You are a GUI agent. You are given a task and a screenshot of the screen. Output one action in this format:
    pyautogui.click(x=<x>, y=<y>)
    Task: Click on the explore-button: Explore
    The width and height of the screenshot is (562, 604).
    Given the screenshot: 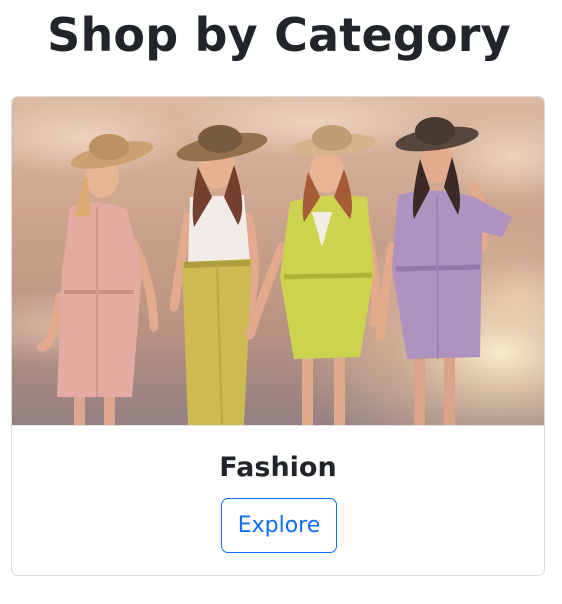 What is the action you would take?
    pyautogui.click(x=279, y=525)
    